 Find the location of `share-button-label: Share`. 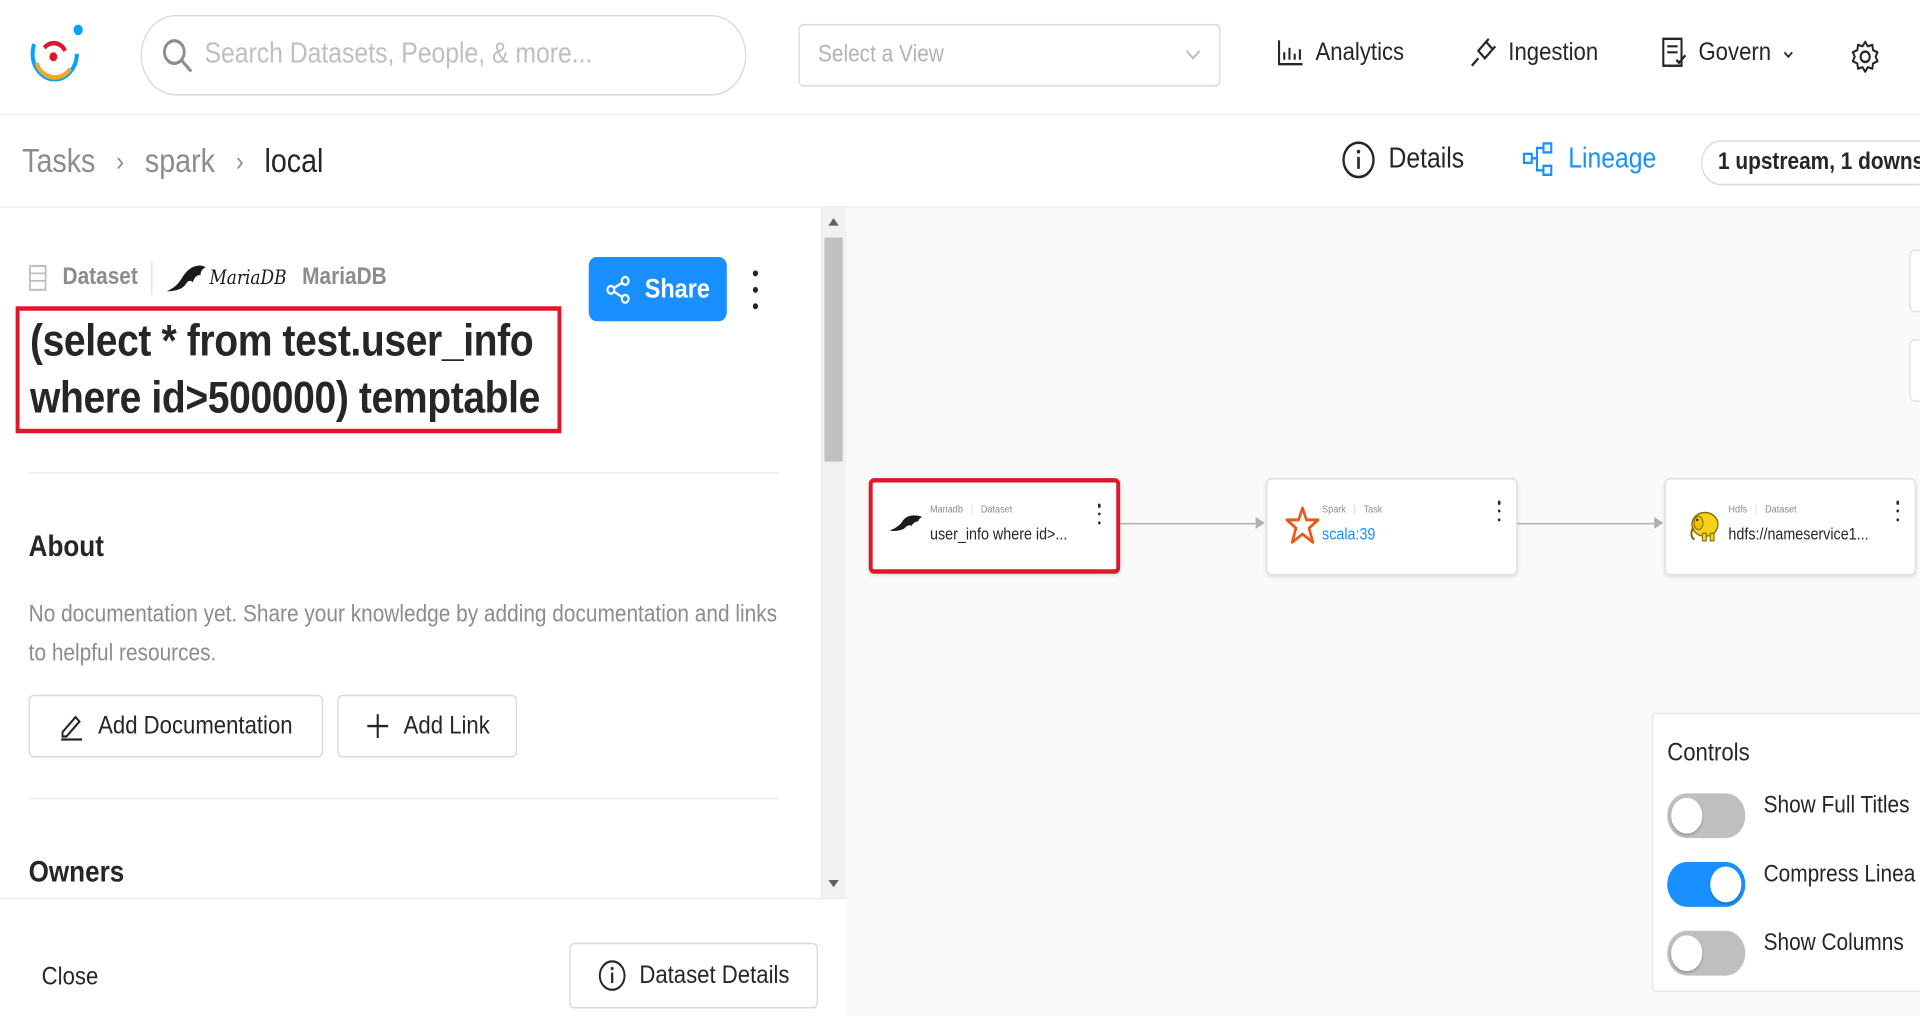

share-button-label: Share is located at coordinates (677, 288).